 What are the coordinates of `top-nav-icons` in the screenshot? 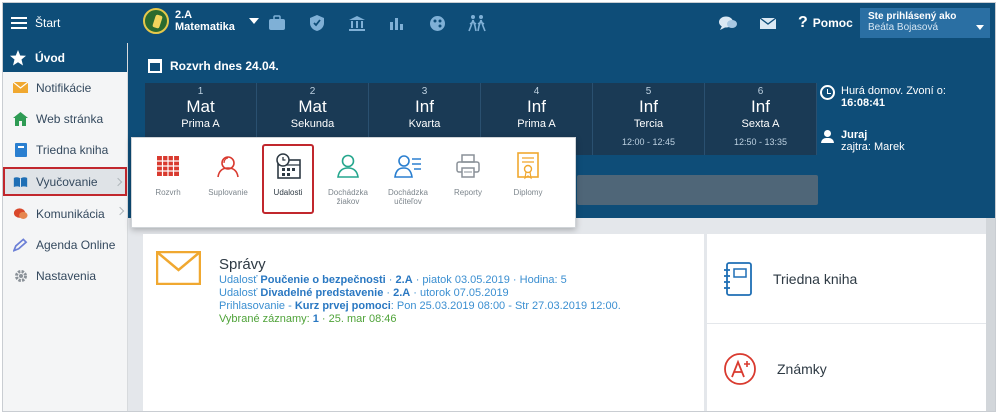 It's located at (377, 23).